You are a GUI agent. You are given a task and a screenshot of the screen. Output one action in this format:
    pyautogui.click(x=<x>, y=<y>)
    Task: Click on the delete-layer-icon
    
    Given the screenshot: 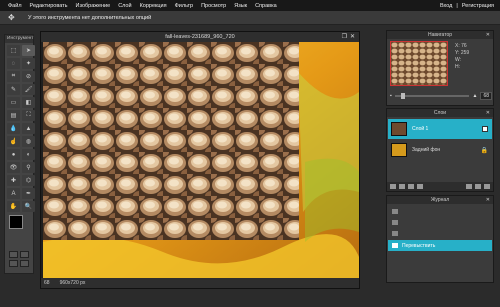 What is the action you would take?
    pyautogui.click(x=478, y=186)
    